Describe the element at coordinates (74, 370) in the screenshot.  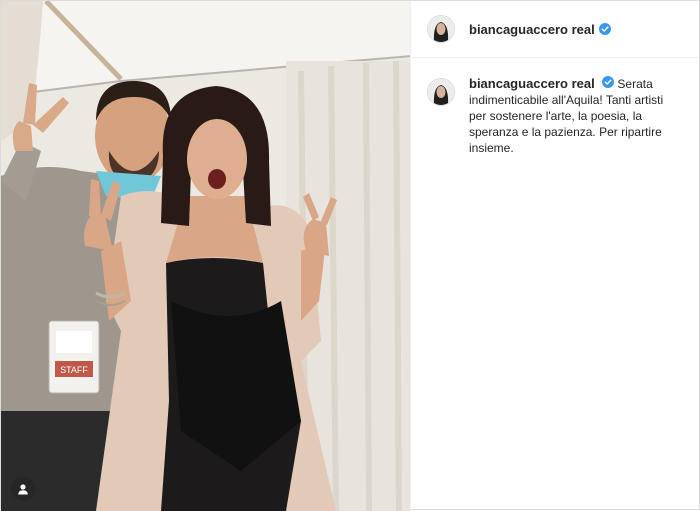
I see `badge-text: STAFF` at that location.